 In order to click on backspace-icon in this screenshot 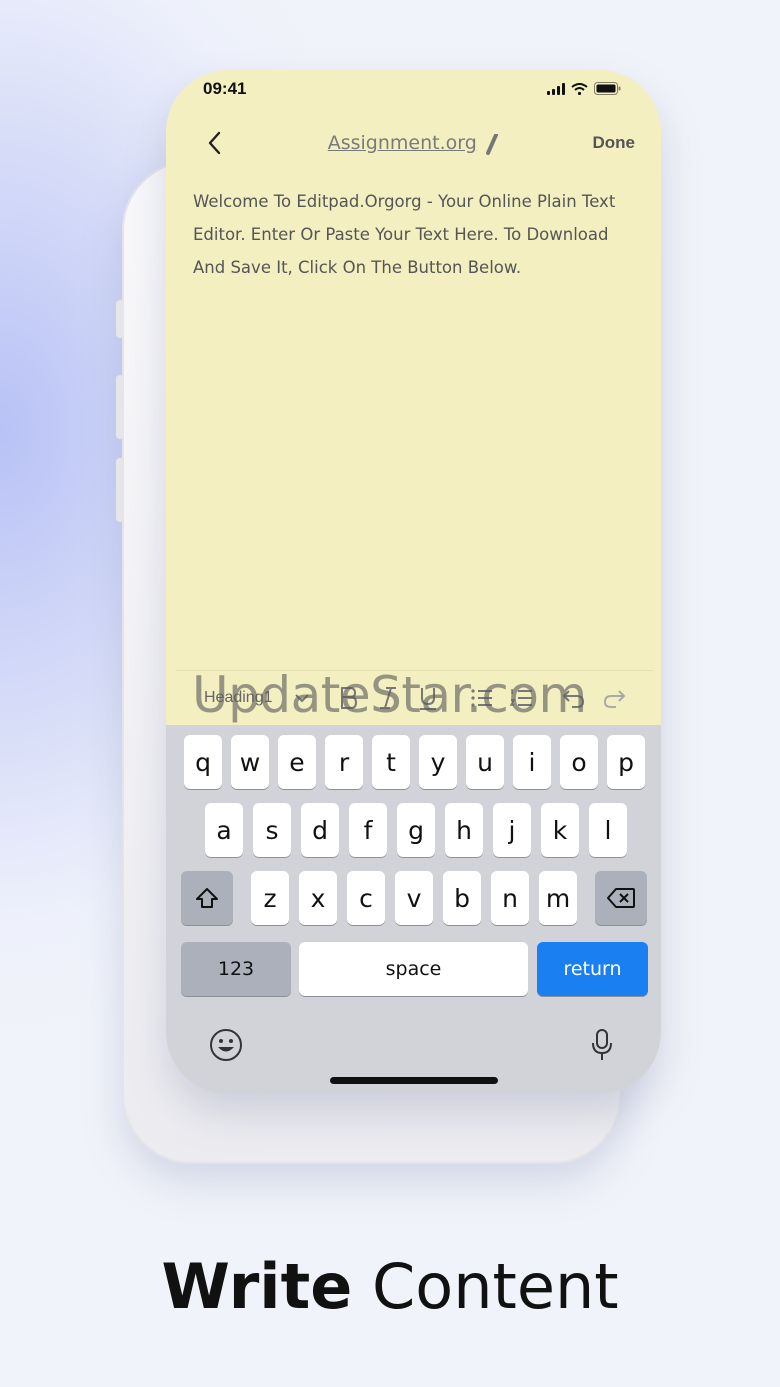, I will do `click(621, 898)`.